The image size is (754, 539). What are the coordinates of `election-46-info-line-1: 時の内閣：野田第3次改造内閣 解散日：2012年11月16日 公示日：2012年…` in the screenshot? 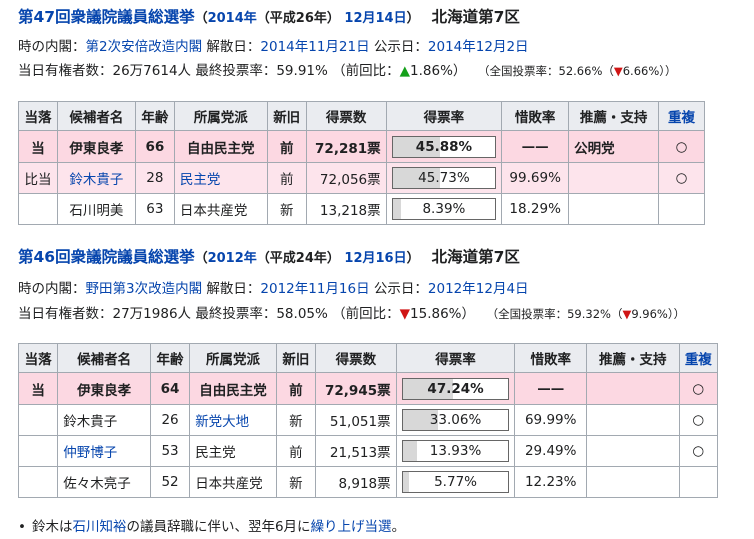 It's located at (273, 289).